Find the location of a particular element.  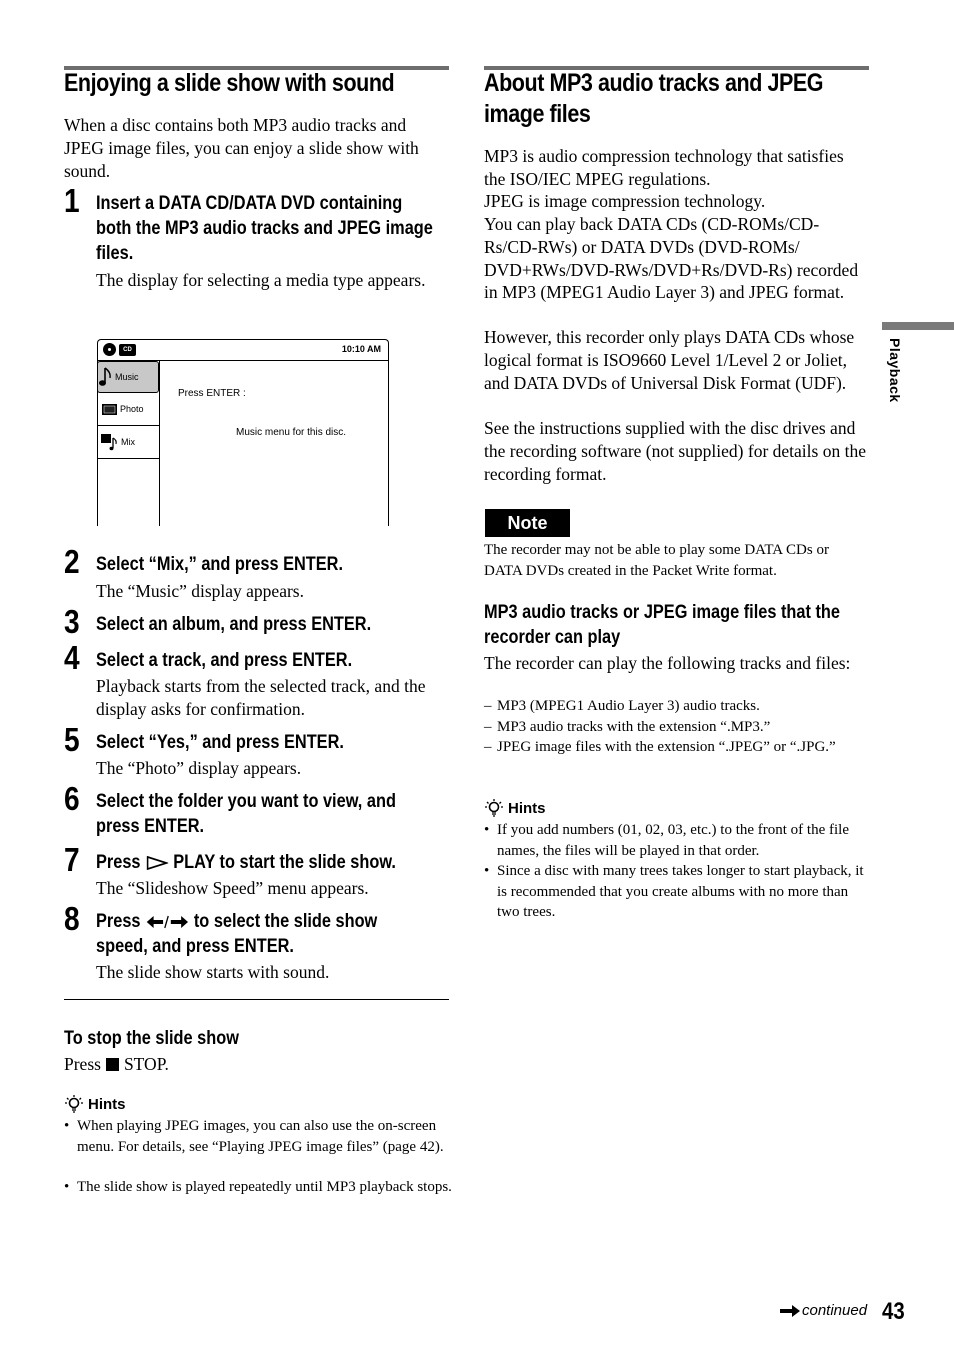

clock: 10:10 AM is located at coordinates (361, 349).